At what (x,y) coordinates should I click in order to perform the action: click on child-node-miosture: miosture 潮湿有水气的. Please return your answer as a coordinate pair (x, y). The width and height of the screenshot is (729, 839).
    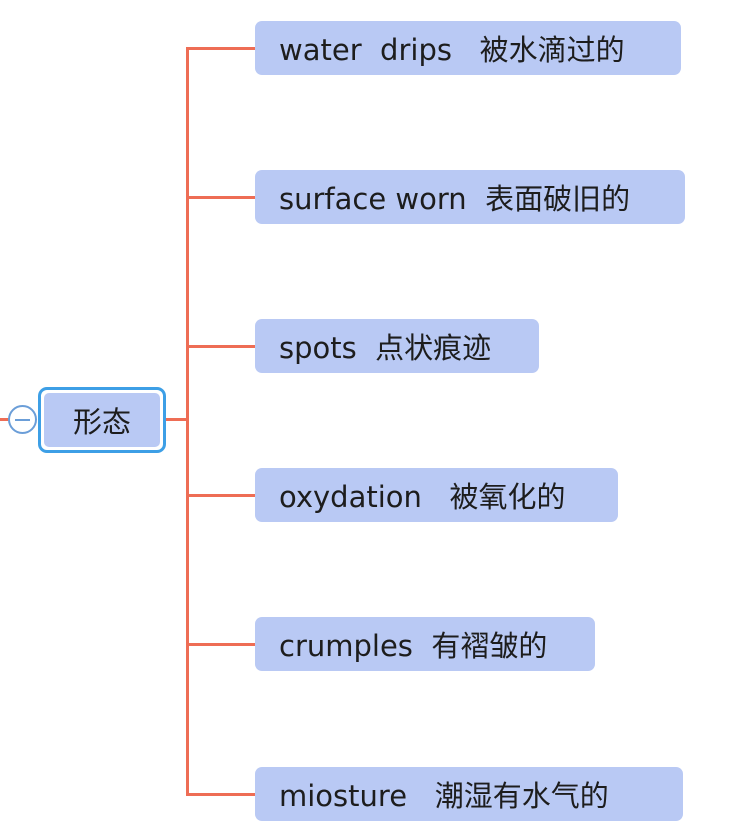
    Looking at the image, I should click on (469, 794).